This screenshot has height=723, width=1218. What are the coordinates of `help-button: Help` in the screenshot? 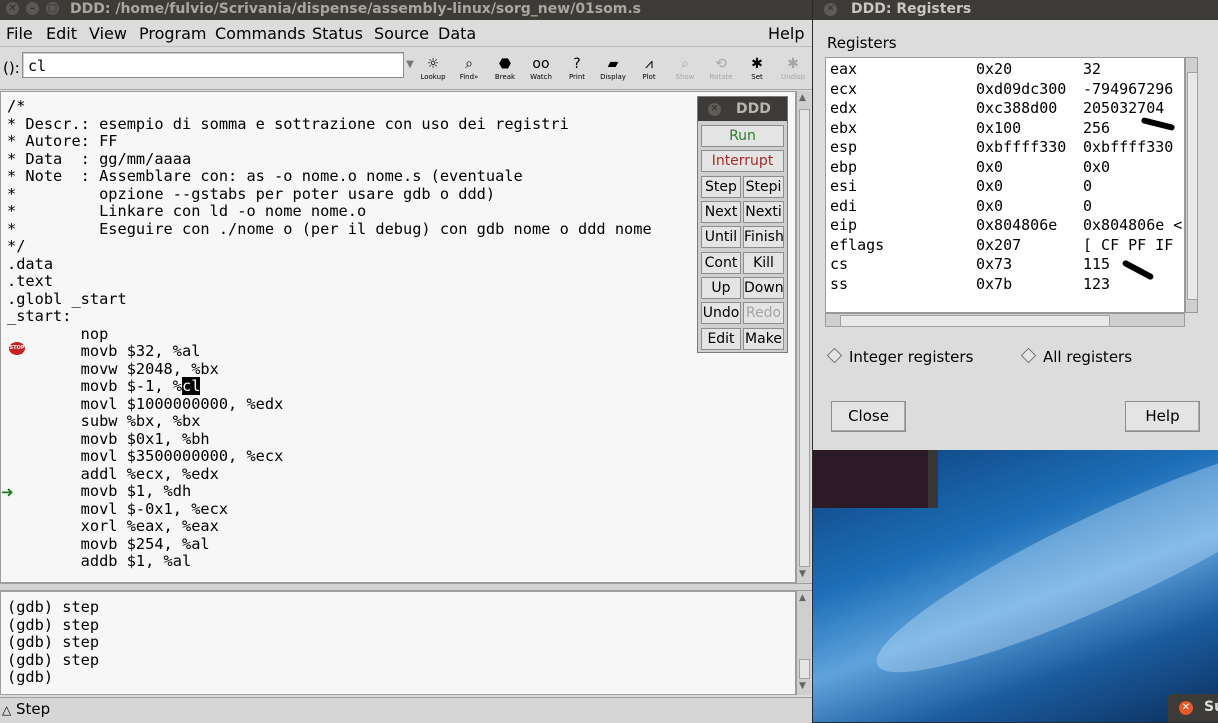 It's located at (1162, 416).